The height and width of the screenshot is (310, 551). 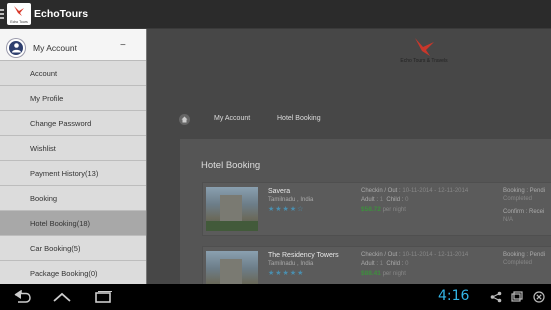 I want to click on drawer-item-hotel-booking: Hotel Booking(18), so click(x=73, y=223).